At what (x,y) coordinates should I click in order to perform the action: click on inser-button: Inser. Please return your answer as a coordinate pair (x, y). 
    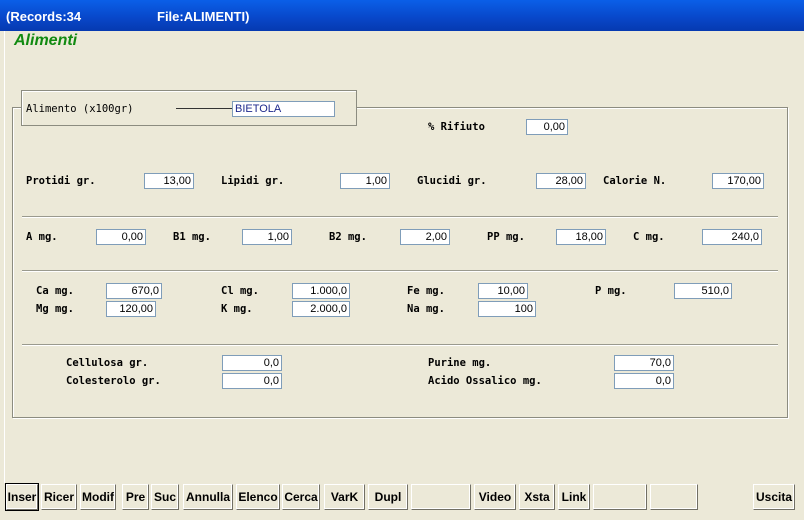
    Looking at the image, I should click on (22, 497).